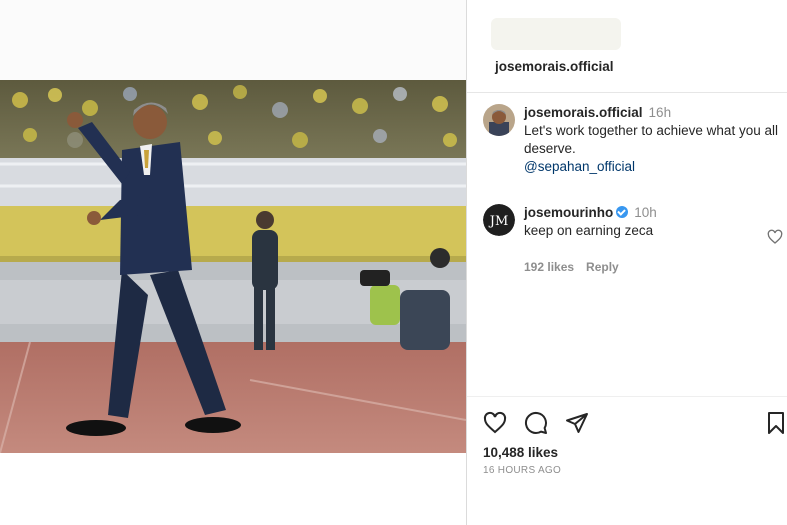  I want to click on post-timestamp: 16 HOURS AGO, so click(522, 470).